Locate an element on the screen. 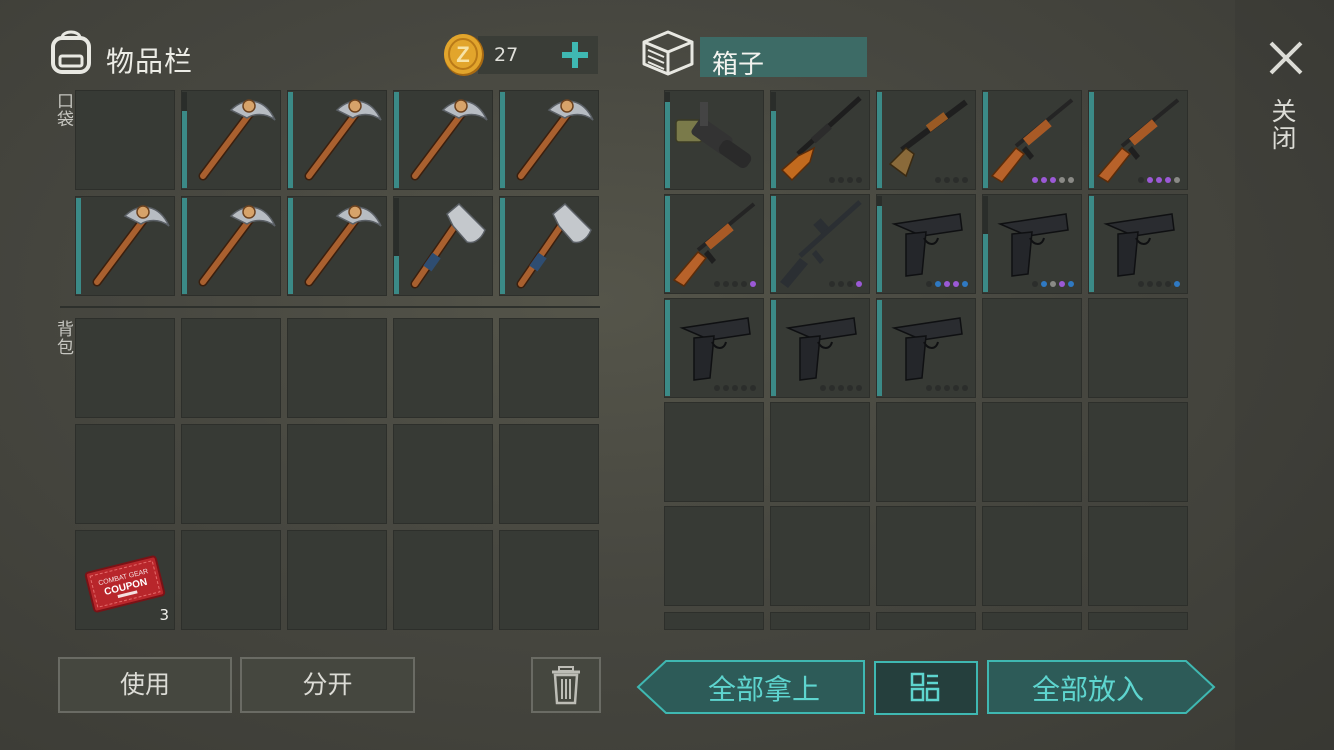  sort-button is located at coordinates (926, 688).